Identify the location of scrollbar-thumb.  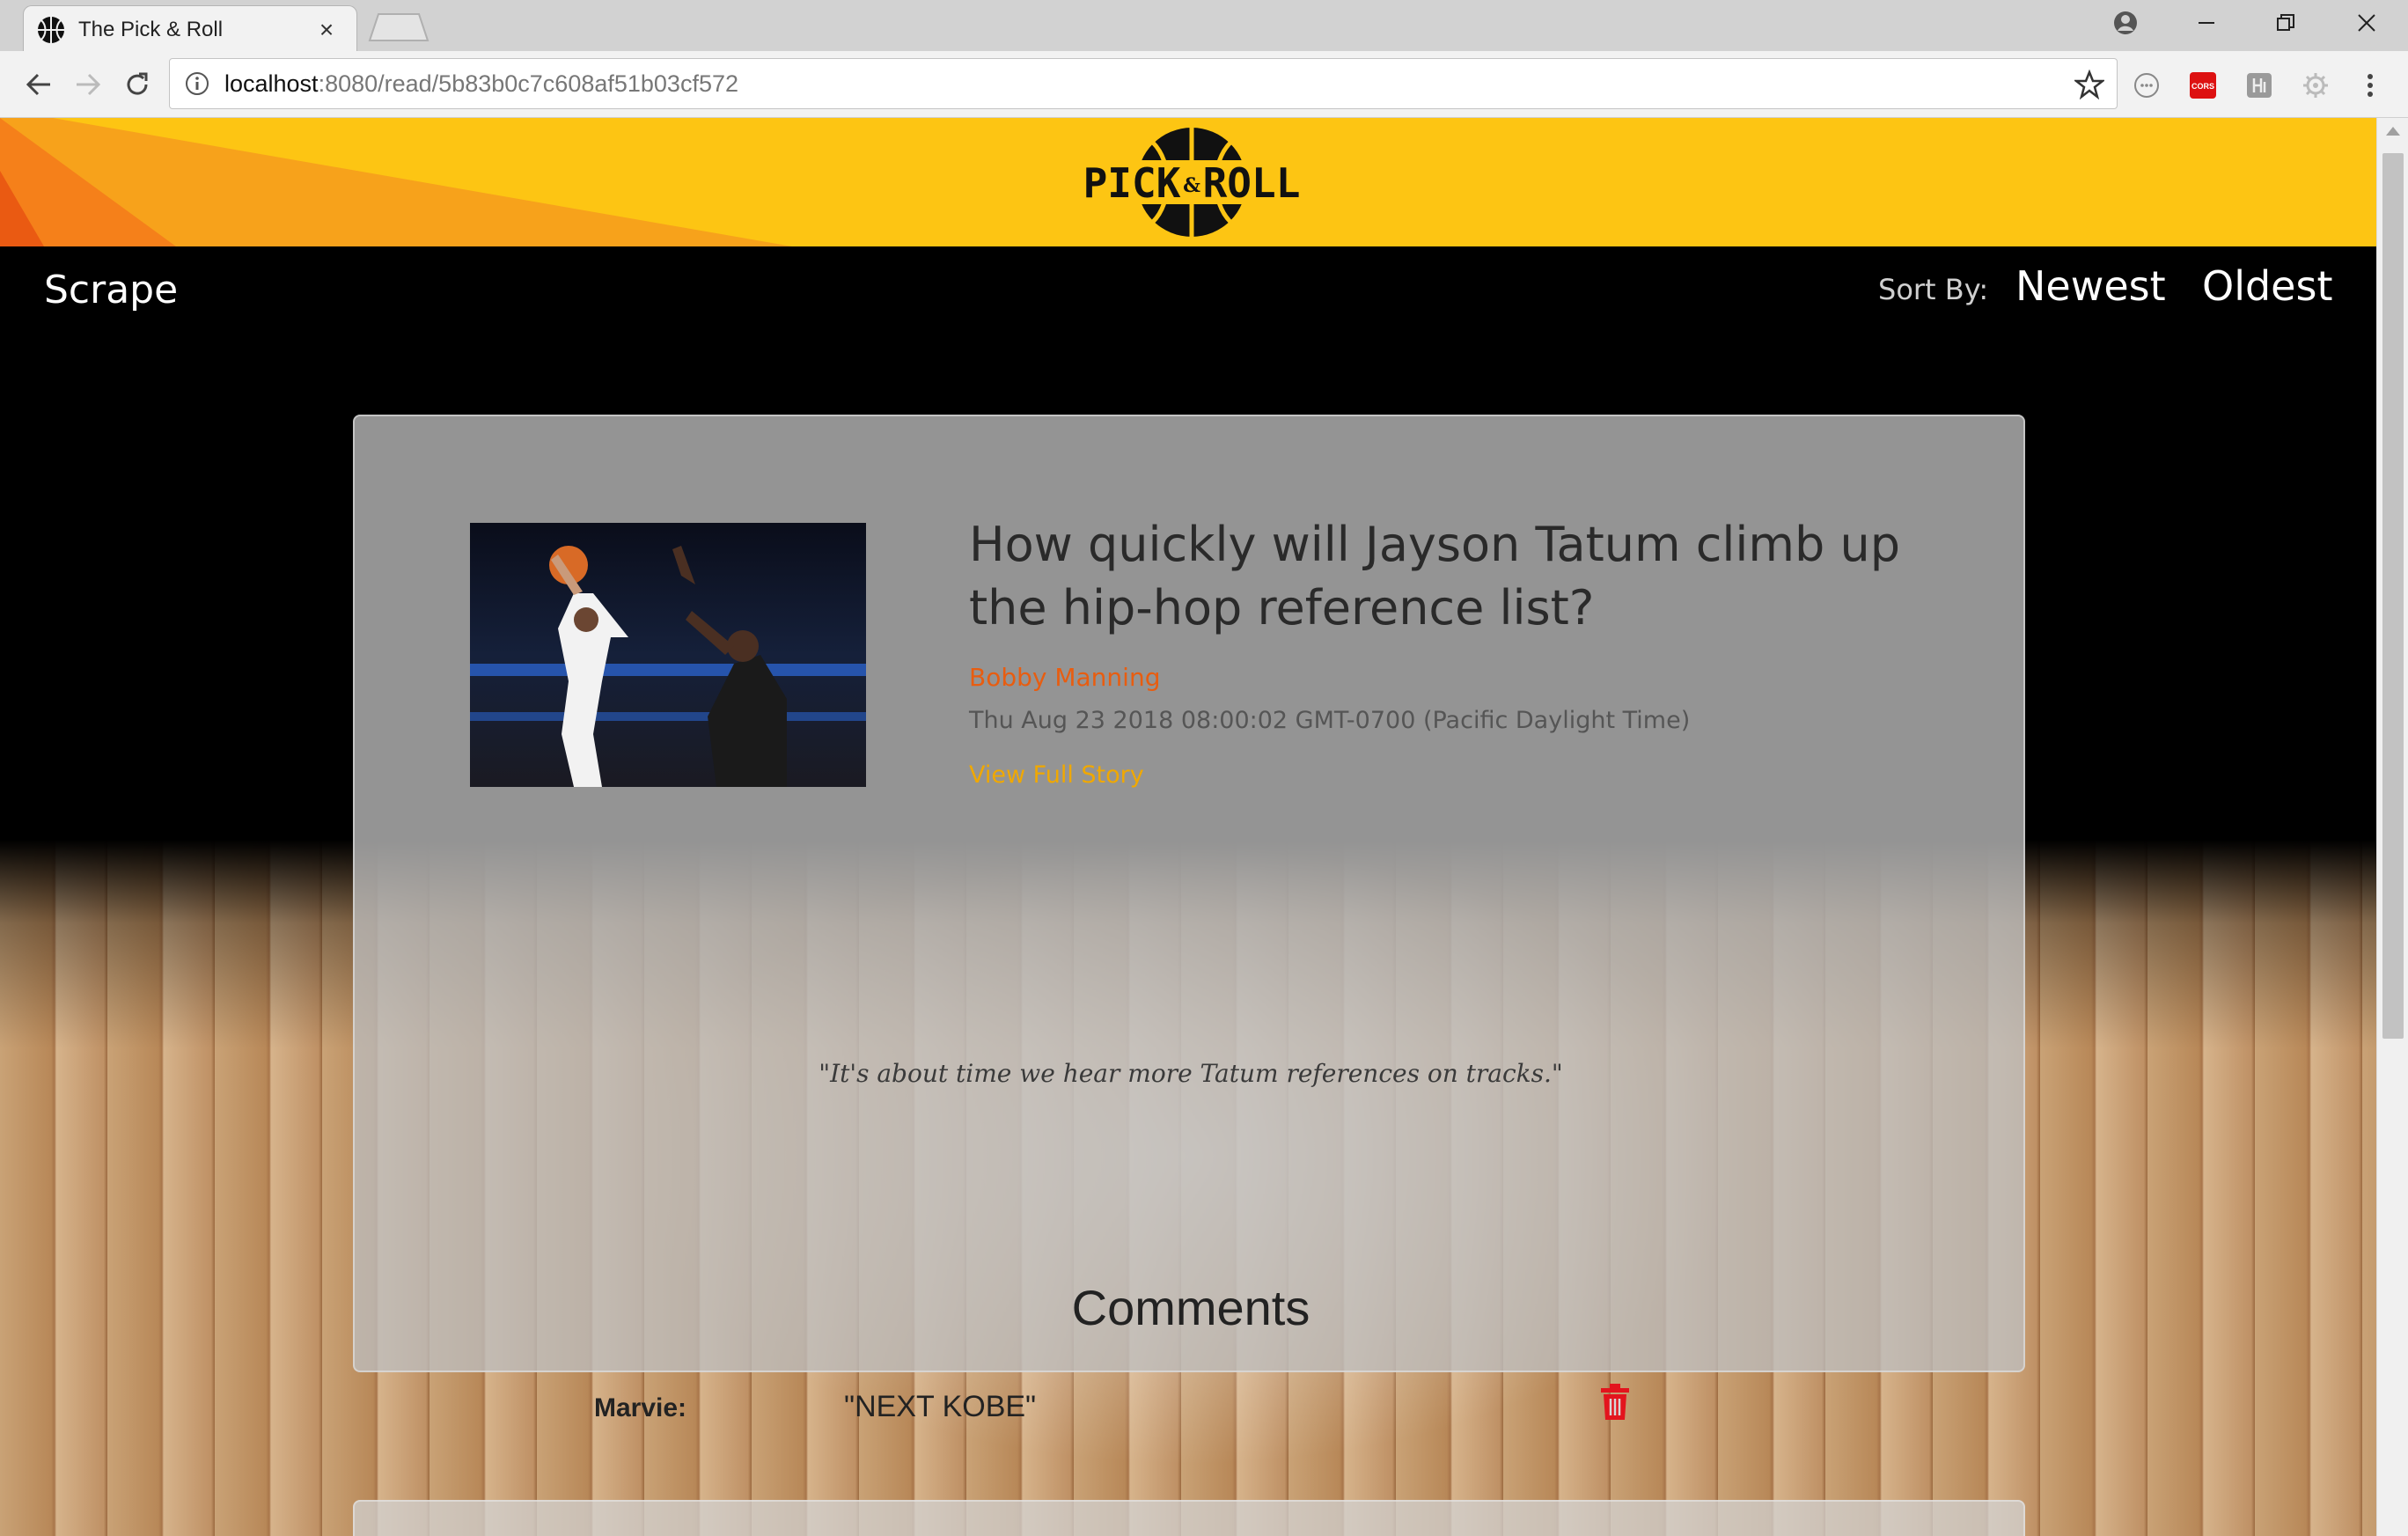
(2393, 596).